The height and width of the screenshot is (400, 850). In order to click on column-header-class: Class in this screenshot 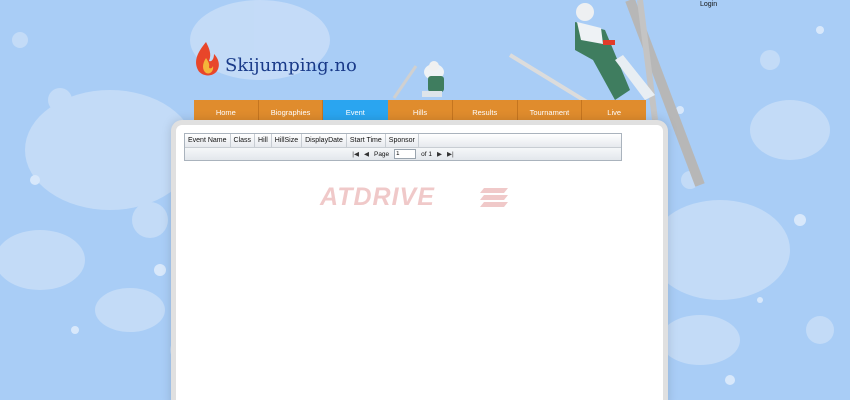, I will do `click(243, 140)`.